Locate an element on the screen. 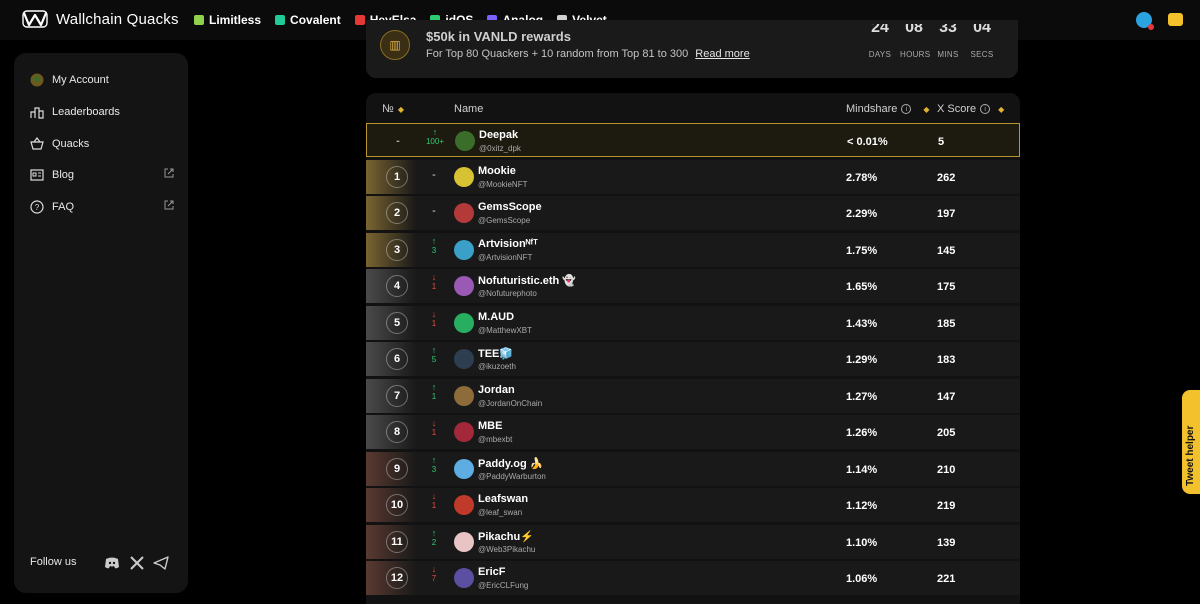 This screenshot has width=1200, height=604. table-row: 2 - GemsScope @GemsScope 2.29% 197 is located at coordinates (693, 213).